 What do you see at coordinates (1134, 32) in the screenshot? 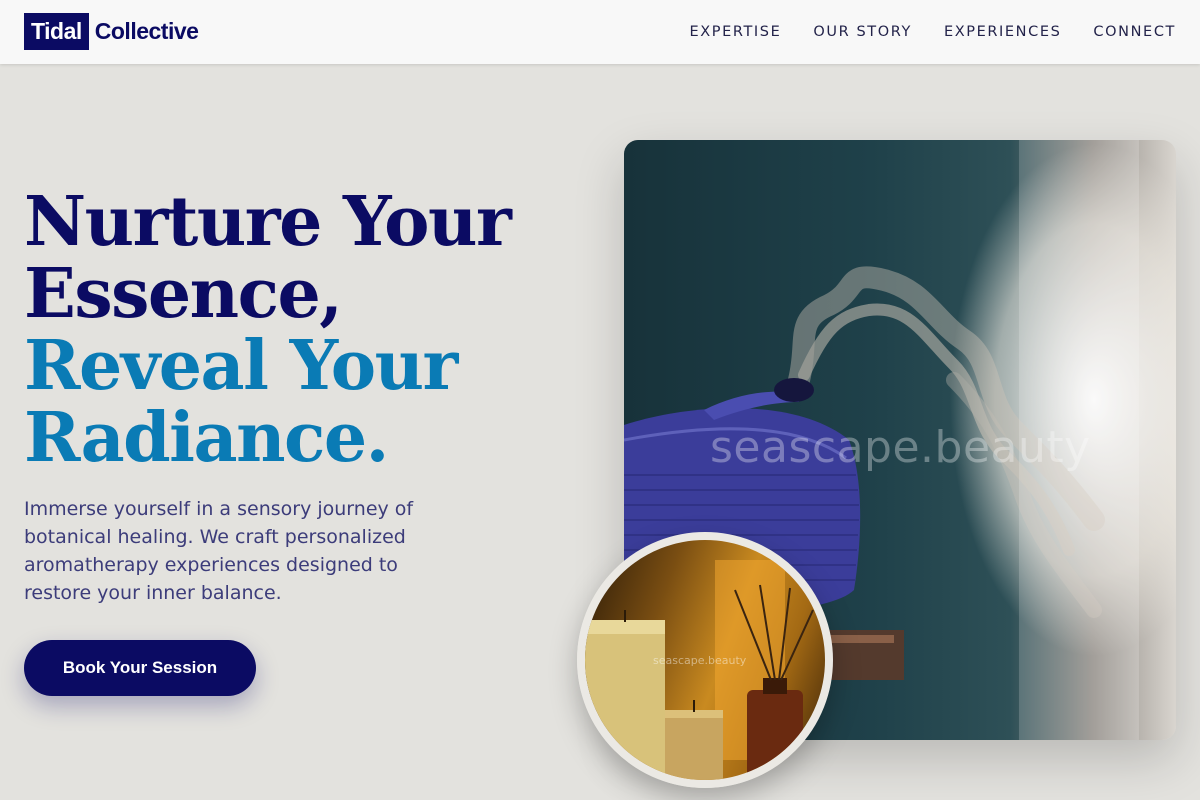
I see `nav-item-connect: CONNECT` at bounding box center [1134, 32].